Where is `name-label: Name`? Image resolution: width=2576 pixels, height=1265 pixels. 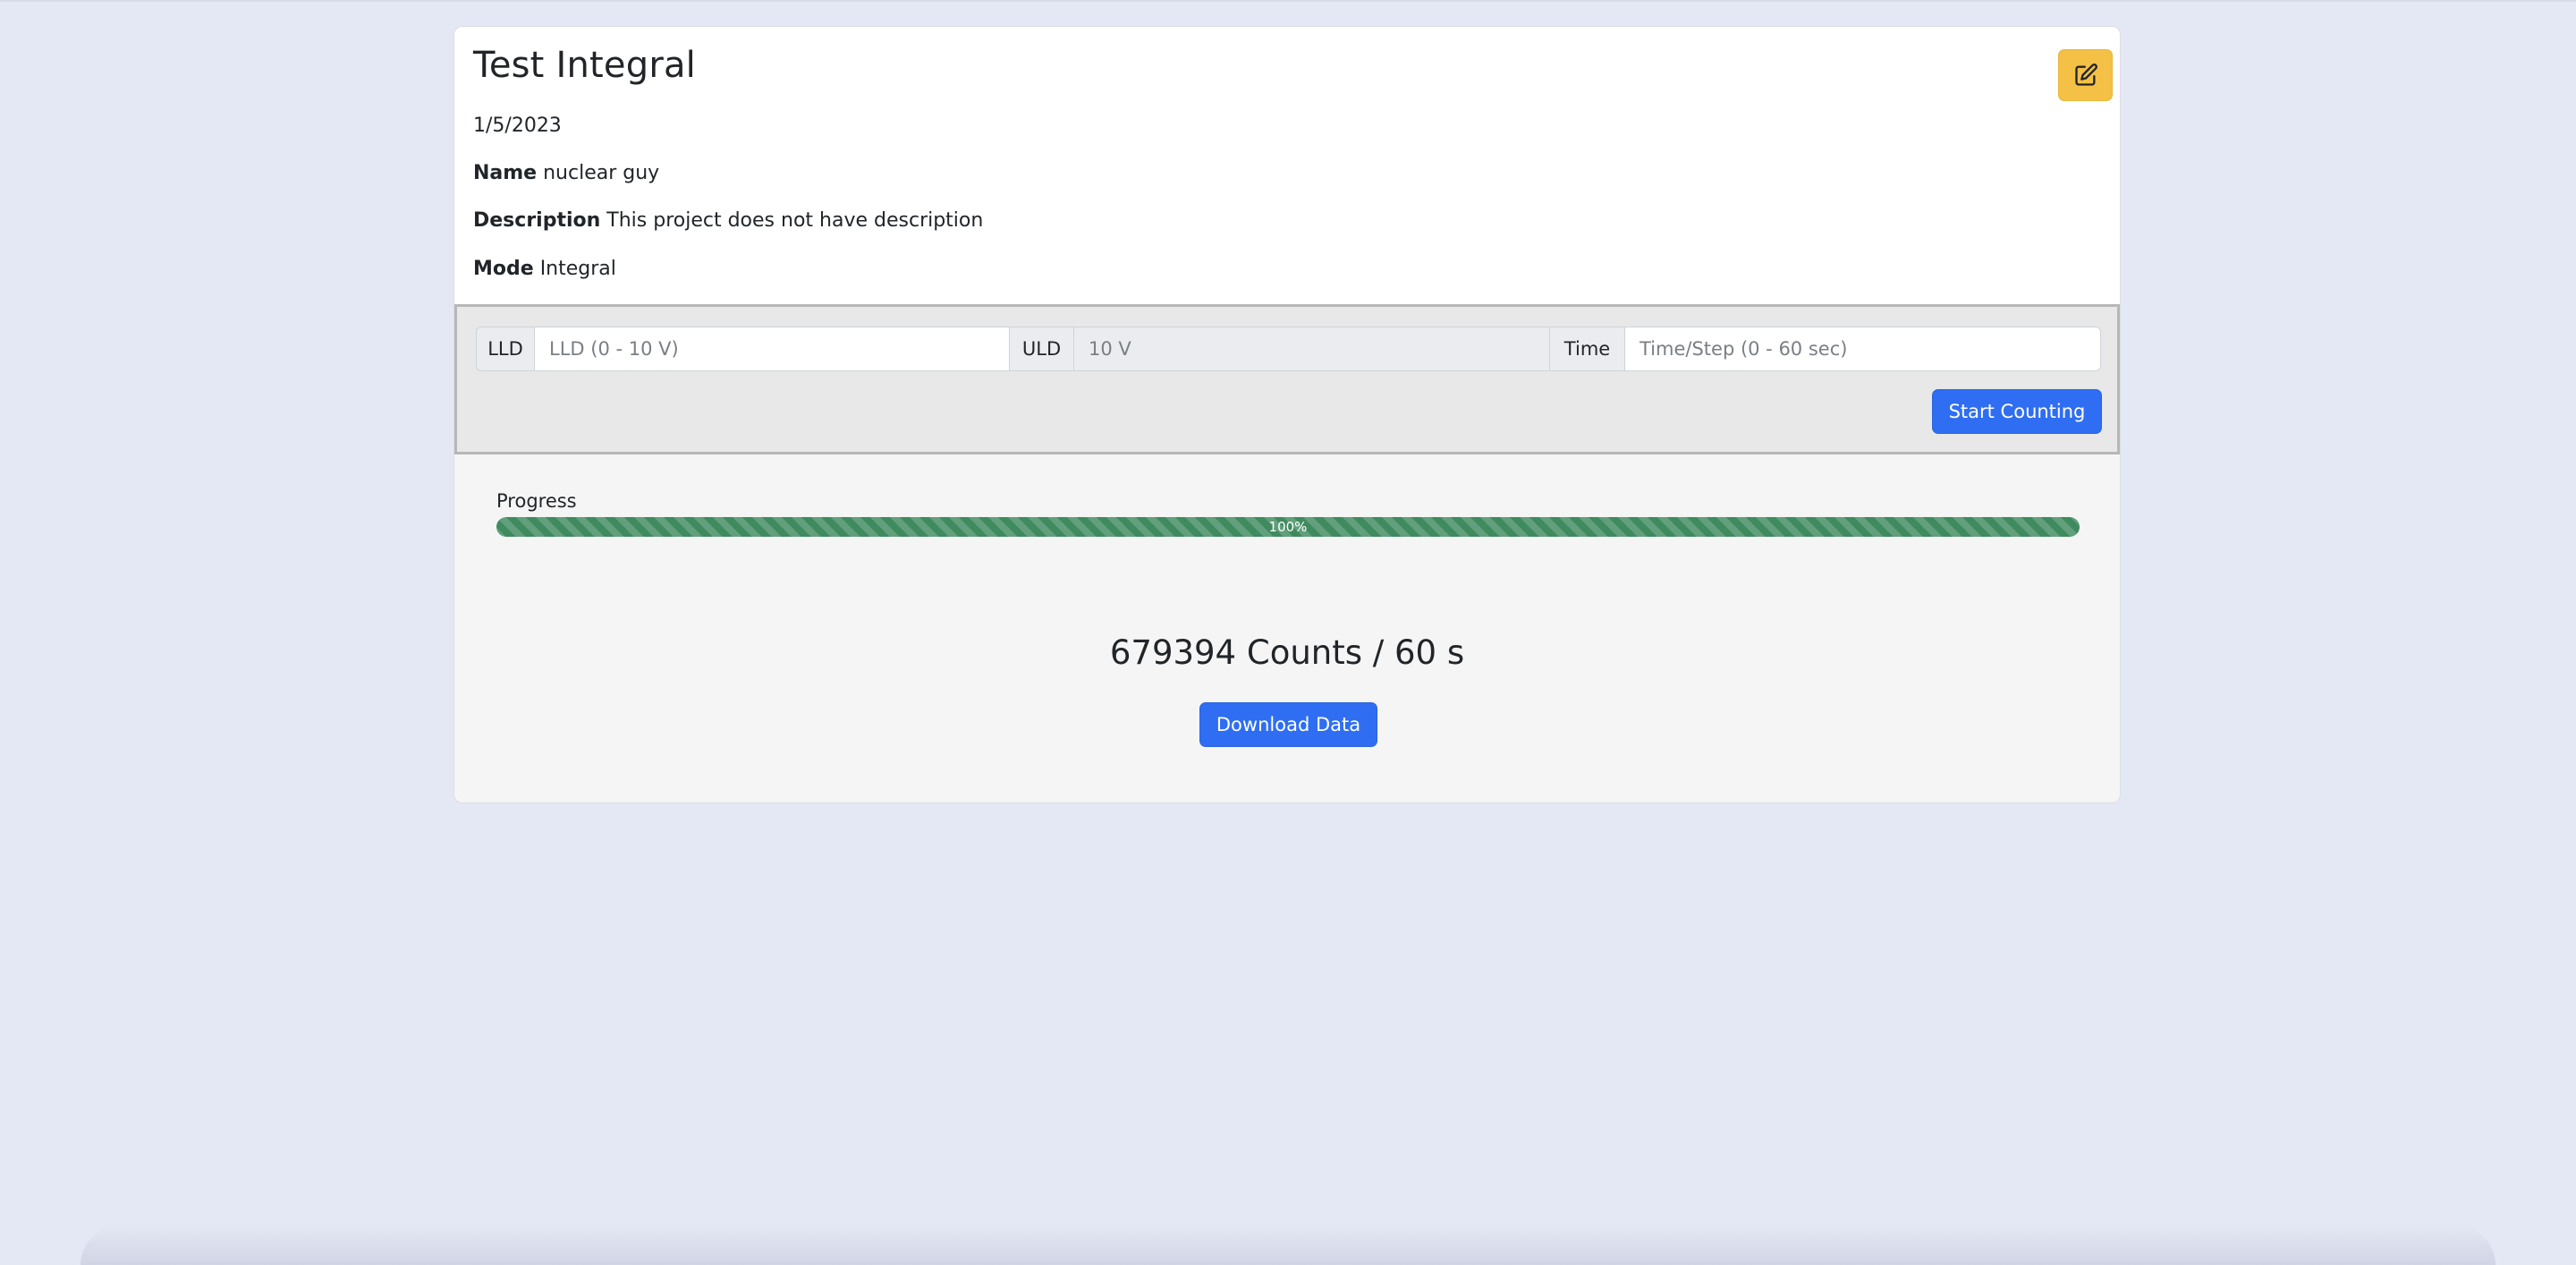 name-label: Name is located at coordinates (505, 173).